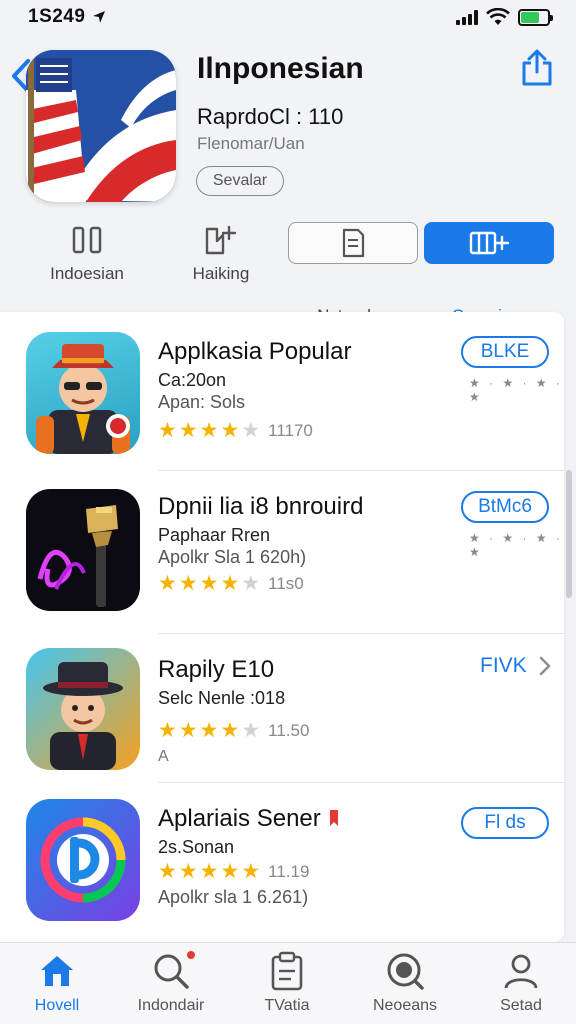  I want to click on action-label: Haiking, so click(221, 273).